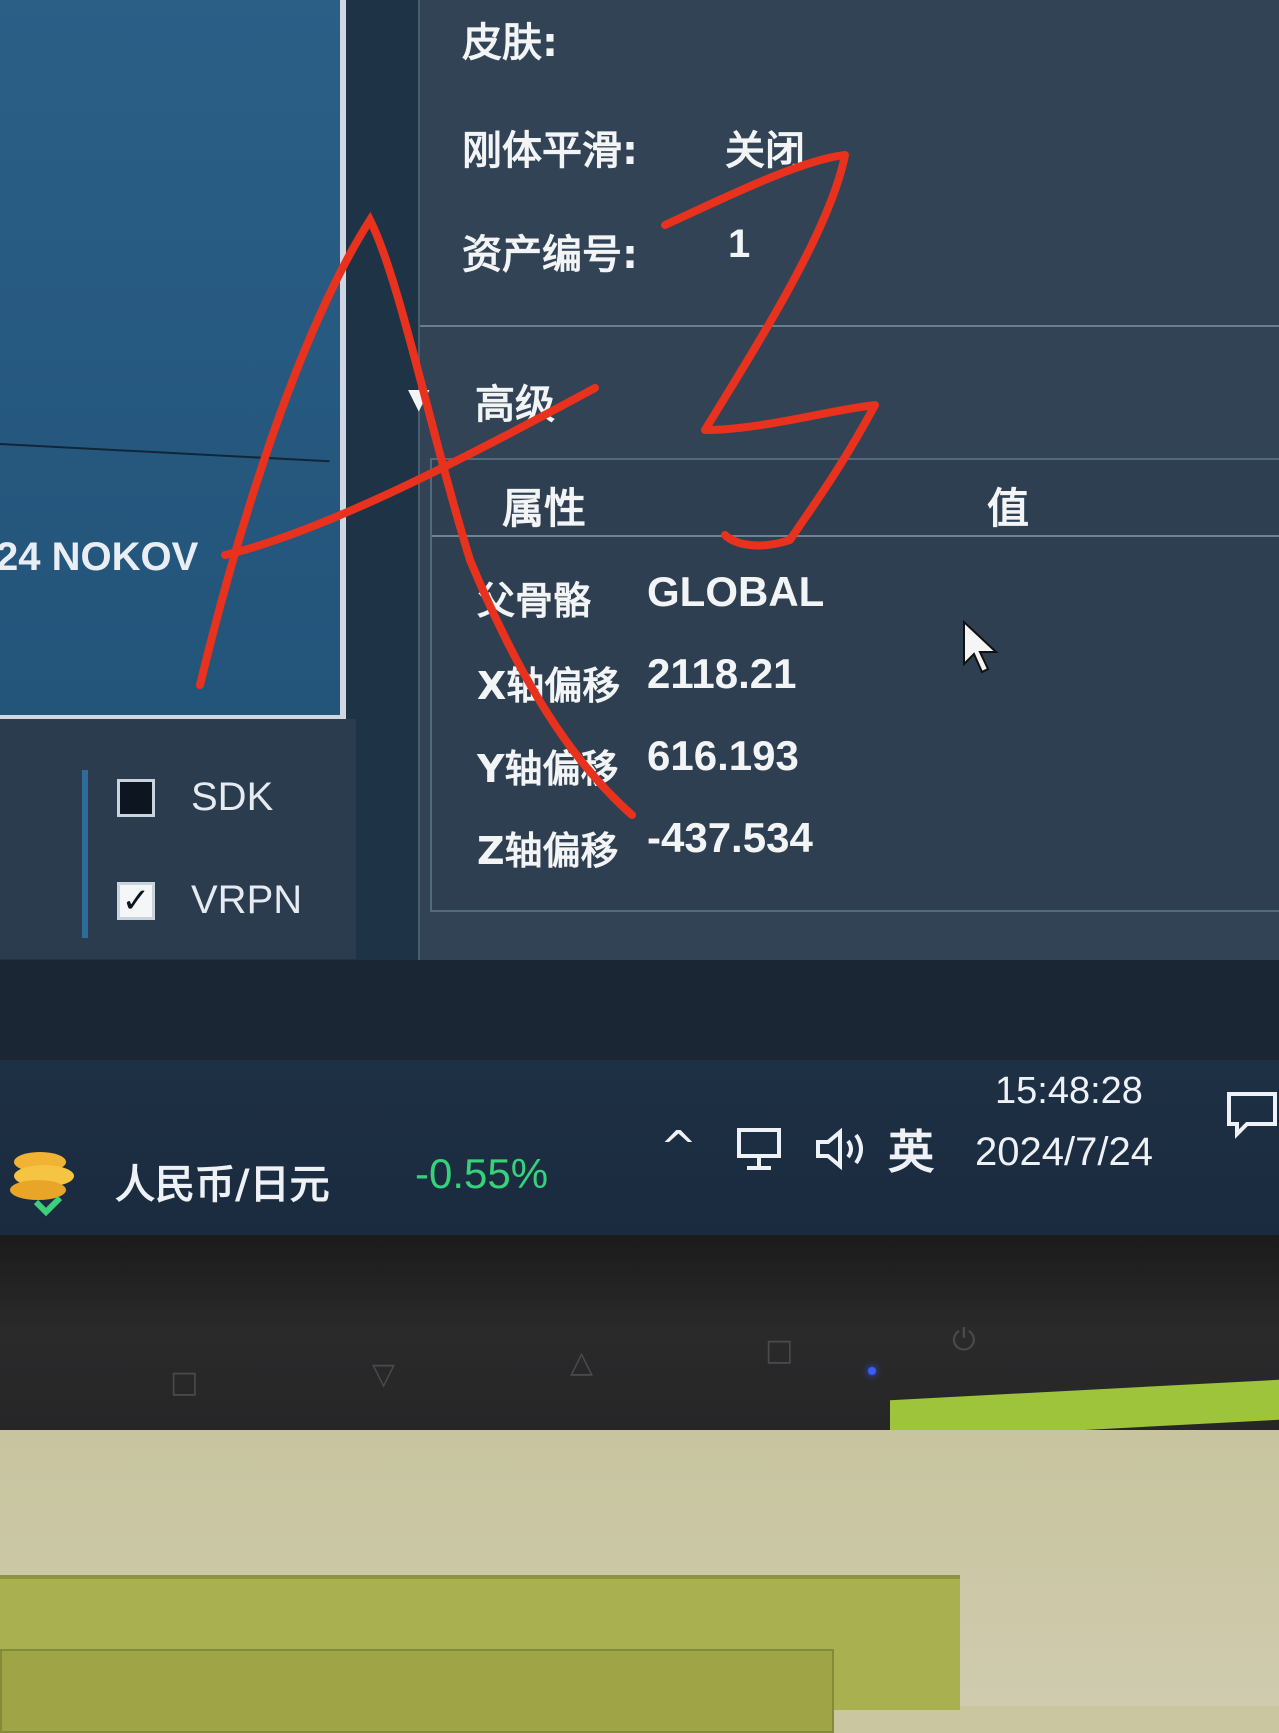  I want to click on asset-id-value: 1, so click(739, 244).